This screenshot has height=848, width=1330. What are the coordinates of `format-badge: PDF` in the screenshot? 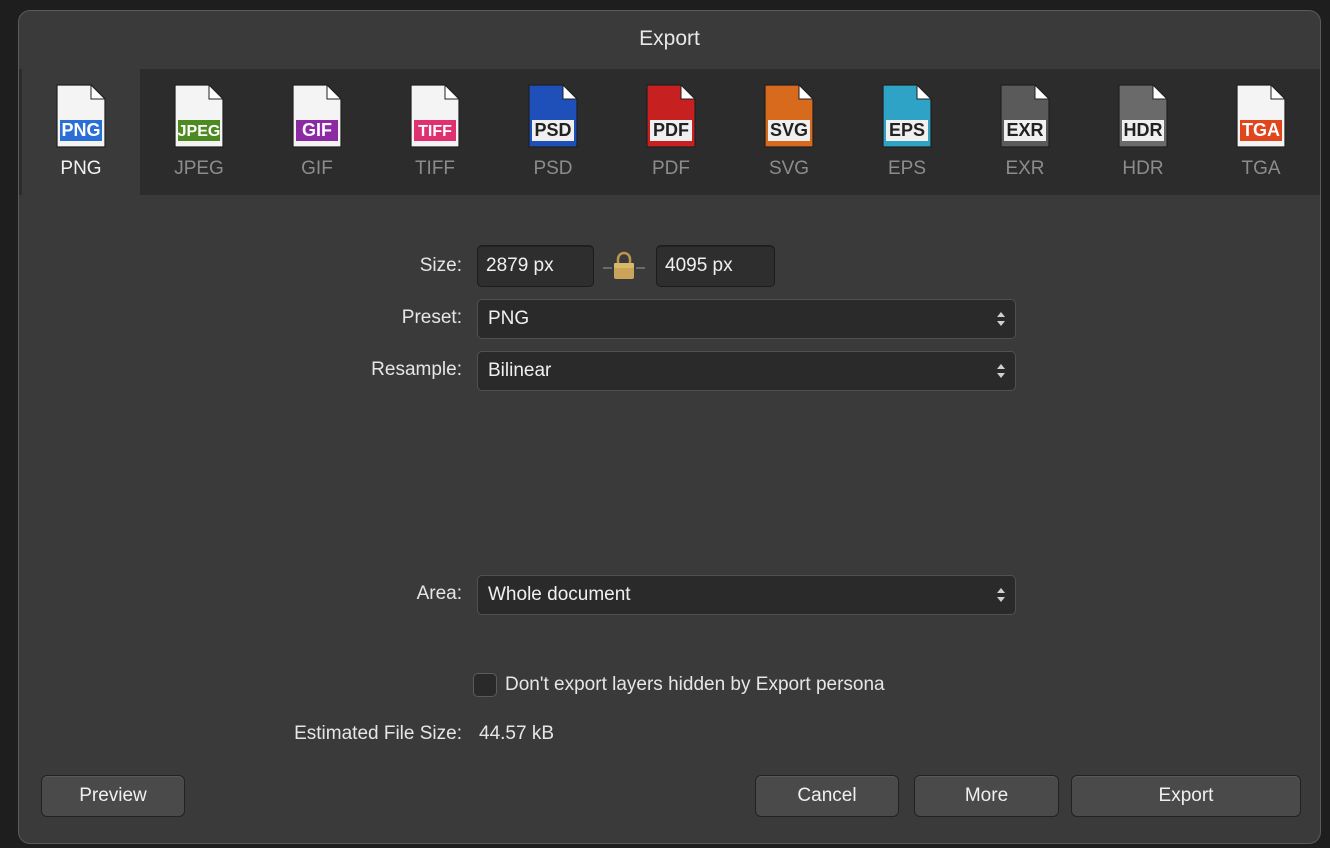 It's located at (671, 130).